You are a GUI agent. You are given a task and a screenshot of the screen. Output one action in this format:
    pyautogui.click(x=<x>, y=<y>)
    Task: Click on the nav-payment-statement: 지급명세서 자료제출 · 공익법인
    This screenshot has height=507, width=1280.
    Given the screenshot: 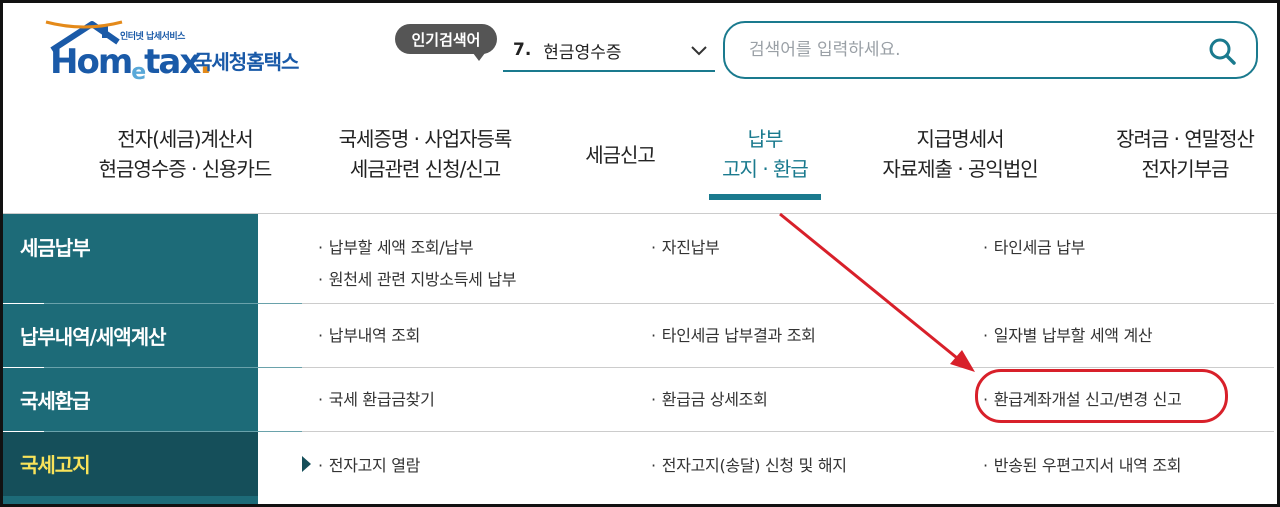 What is the action you would take?
    pyautogui.click(x=960, y=154)
    